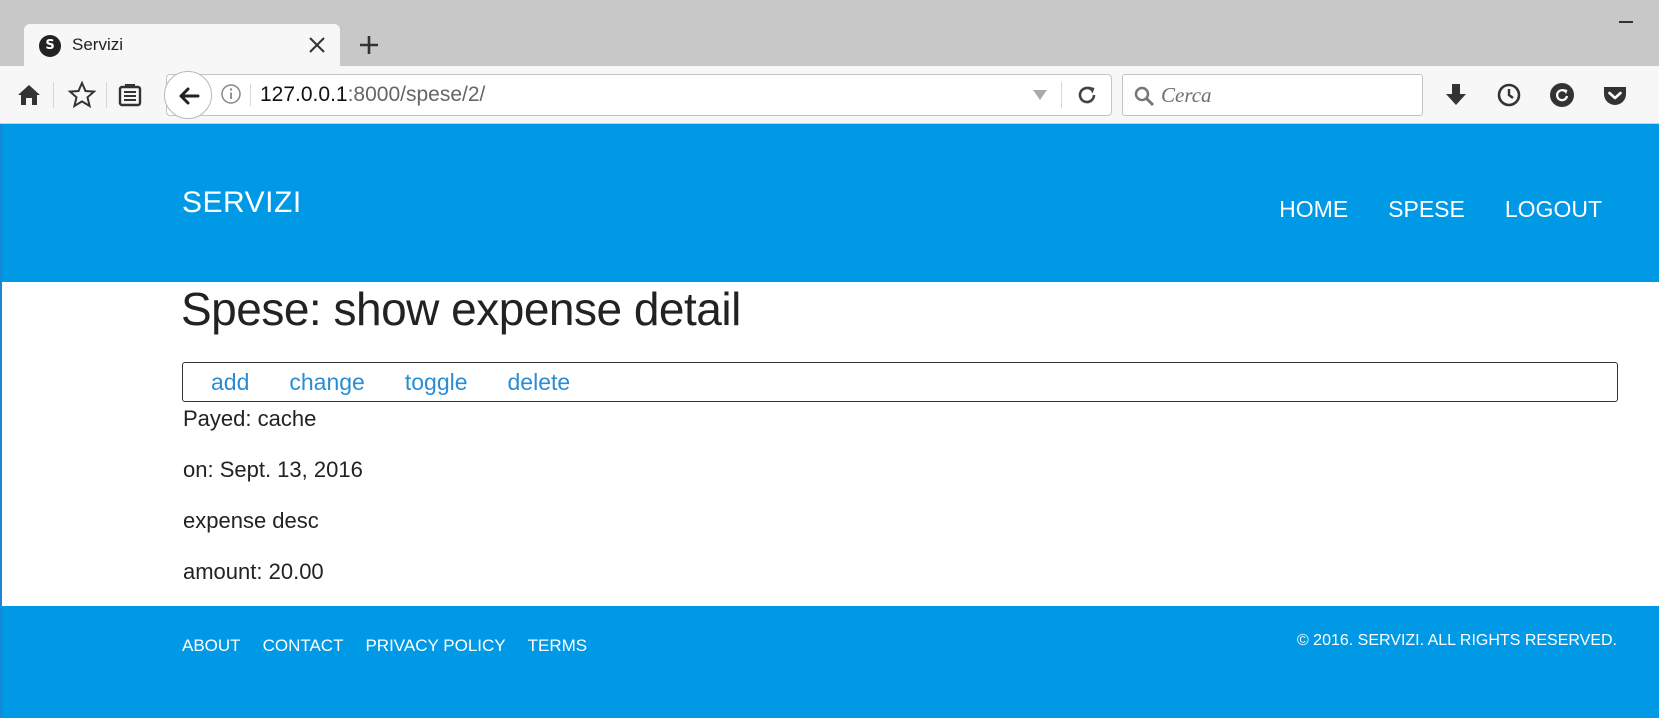 The image size is (1659, 718). Describe the element at coordinates (1288, 95) in the screenshot. I see `search-input` at that location.